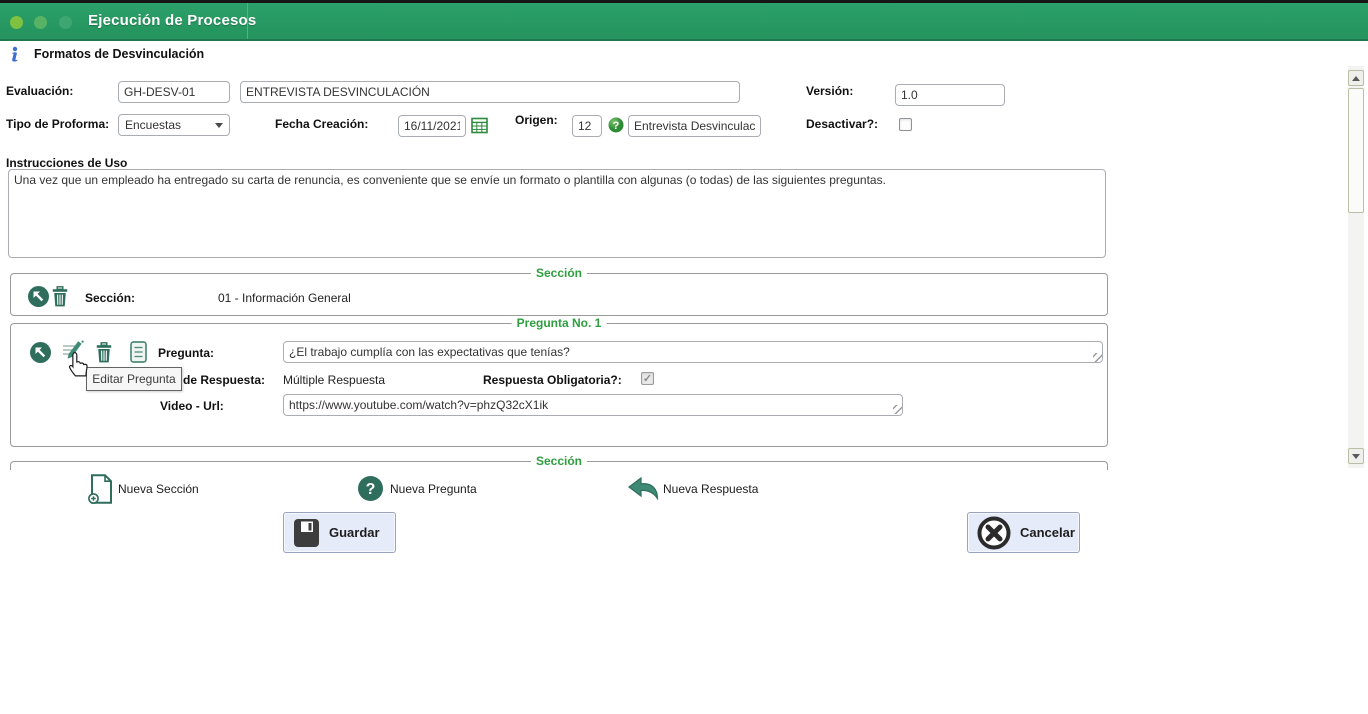 This screenshot has height=714, width=1368. I want to click on fecha-creacion-input, so click(432, 126).